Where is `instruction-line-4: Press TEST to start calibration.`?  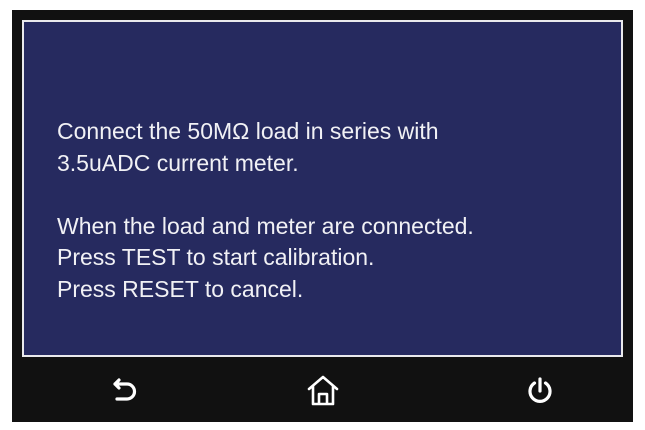
instruction-line-4: Press TEST to start calibration. is located at coordinates (216, 257).